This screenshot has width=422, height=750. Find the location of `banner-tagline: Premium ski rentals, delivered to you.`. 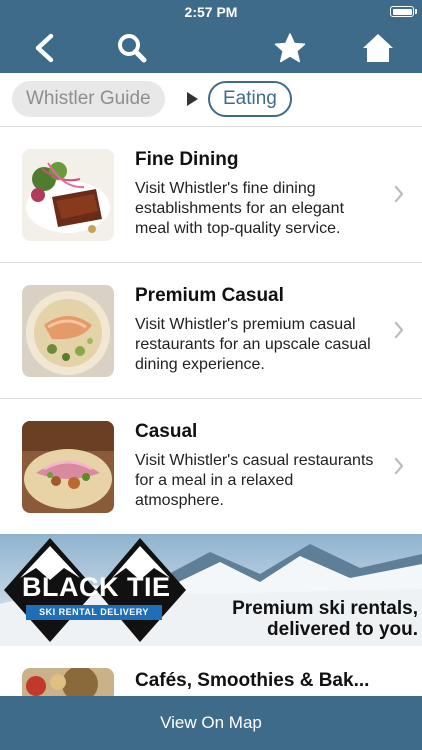

banner-tagline: Premium ski rentals, delivered to you. is located at coordinates (325, 619).